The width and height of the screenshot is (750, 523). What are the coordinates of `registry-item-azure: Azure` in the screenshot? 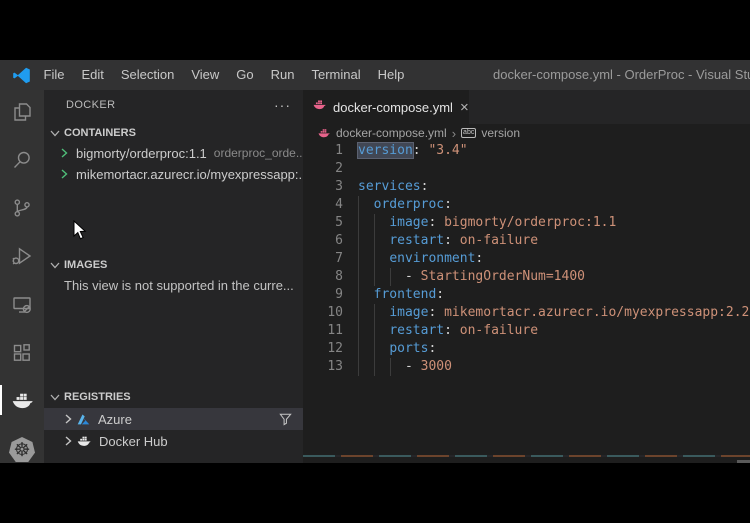 It's located at (173, 419).